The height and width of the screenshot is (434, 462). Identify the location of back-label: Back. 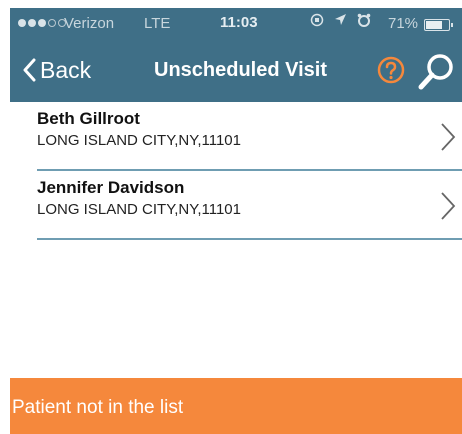
(66, 69).